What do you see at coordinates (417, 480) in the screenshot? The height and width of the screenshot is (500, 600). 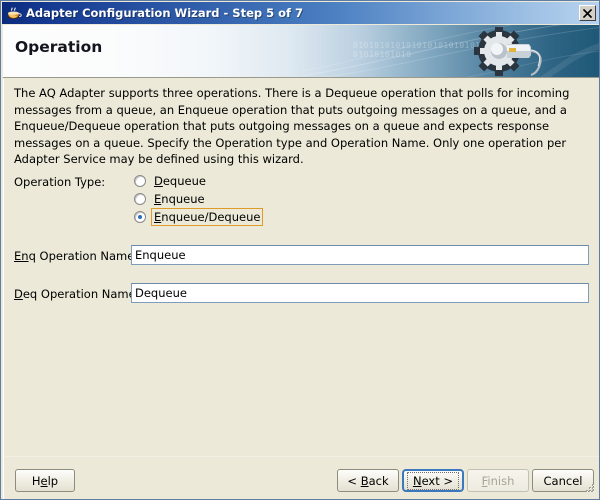 I see `next-mnemonic: N` at bounding box center [417, 480].